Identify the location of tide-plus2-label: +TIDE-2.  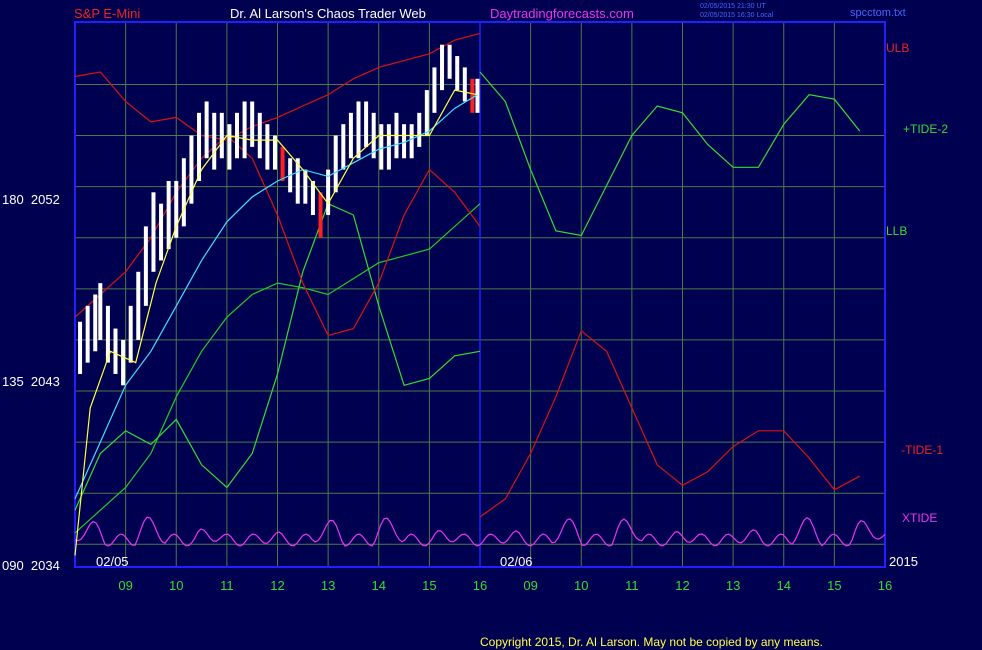
(925, 129).